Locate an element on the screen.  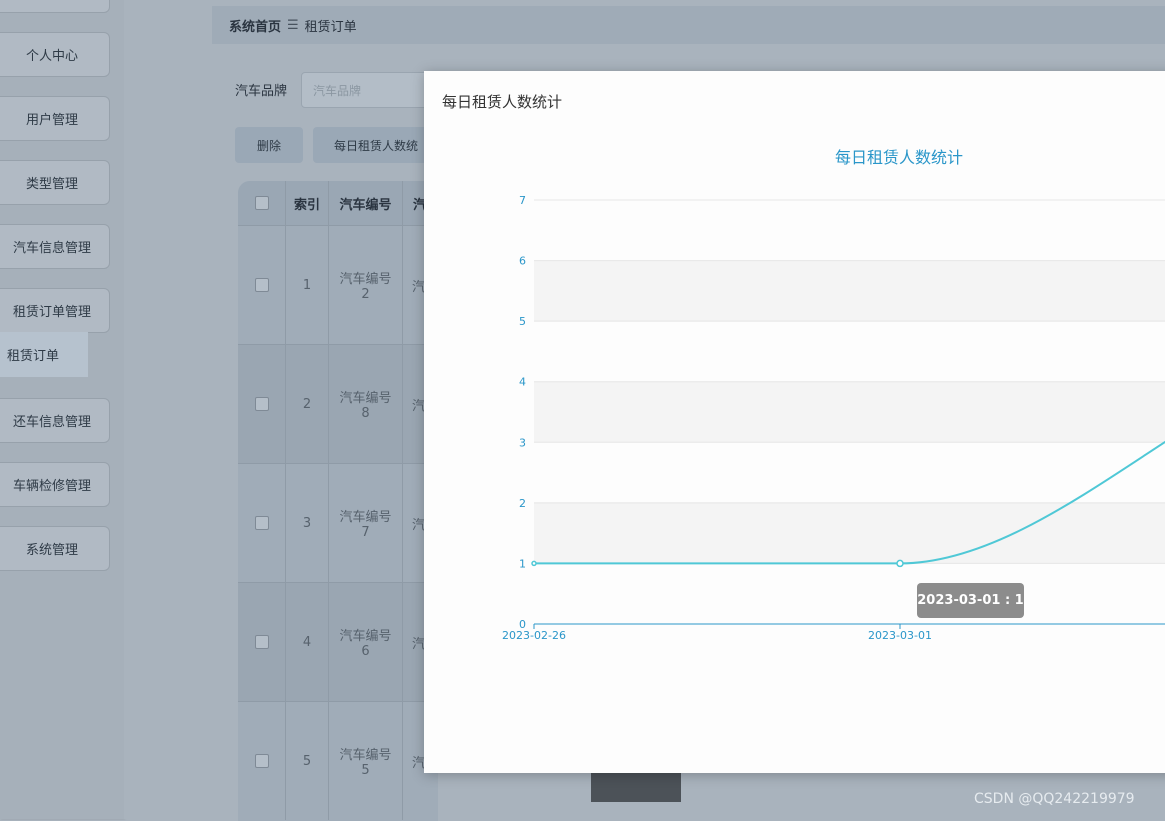
search-input: 汽车品牌 is located at coordinates (366, 90).